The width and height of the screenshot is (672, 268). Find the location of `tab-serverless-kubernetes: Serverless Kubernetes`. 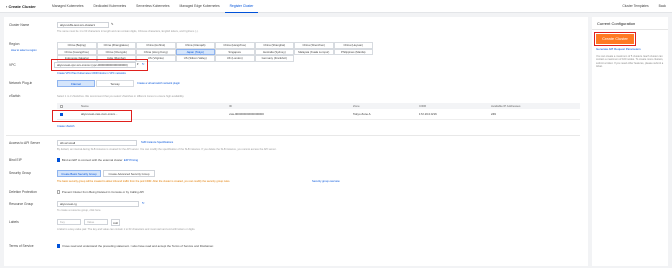

tab-serverless-kubernetes: Serverless Kubernetes is located at coordinates (152, 6).